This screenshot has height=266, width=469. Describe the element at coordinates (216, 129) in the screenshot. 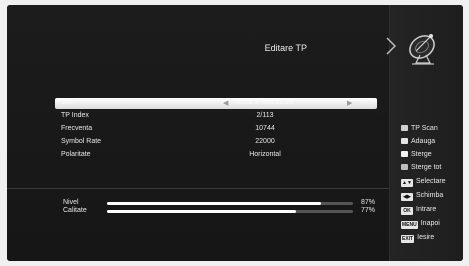

I see `param-row-frecventa: Frecventa 10744` at that location.